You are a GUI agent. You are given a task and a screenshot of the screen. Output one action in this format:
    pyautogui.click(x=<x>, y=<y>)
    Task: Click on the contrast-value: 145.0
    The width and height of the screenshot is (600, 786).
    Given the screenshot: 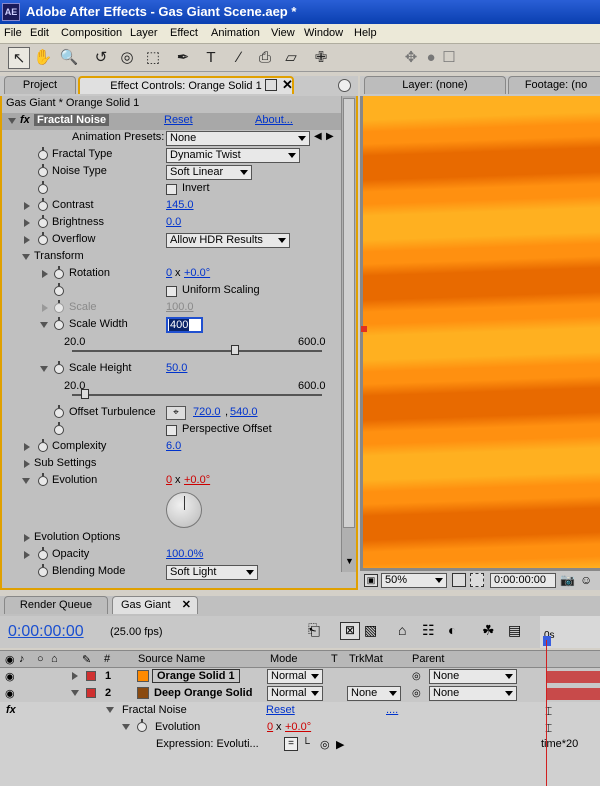 What is the action you would take?
    pyautogui.click(x=180, y=205)
    